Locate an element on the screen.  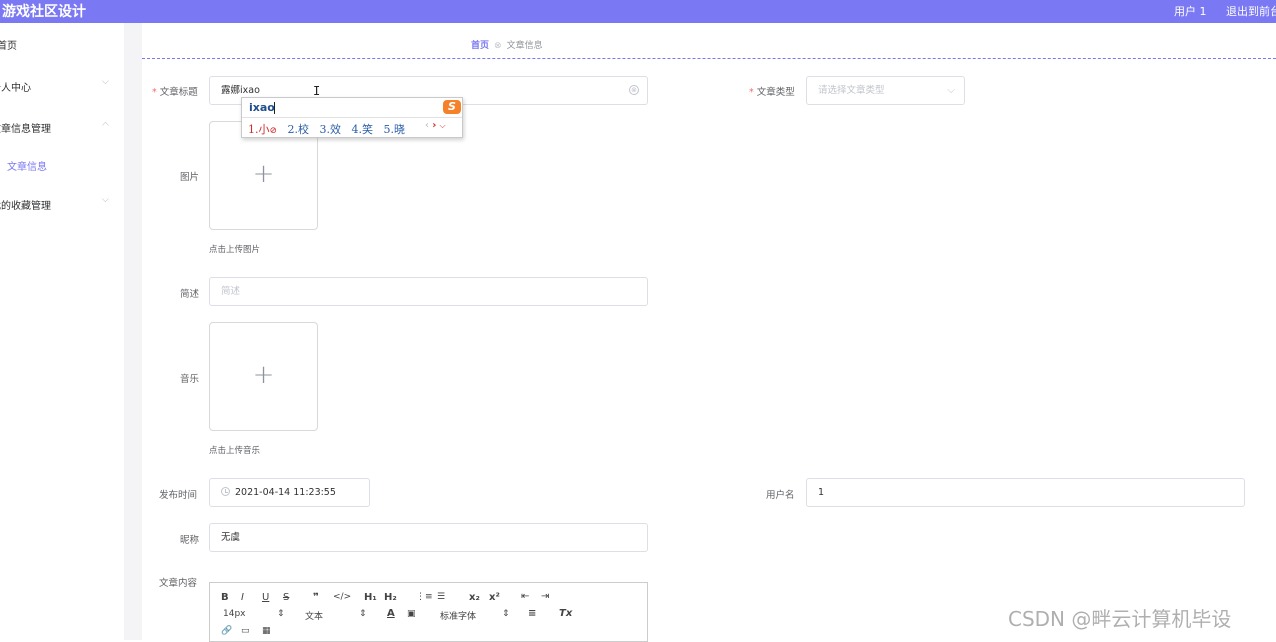
align-icon: ≡ is located at coordinates (532, 613).